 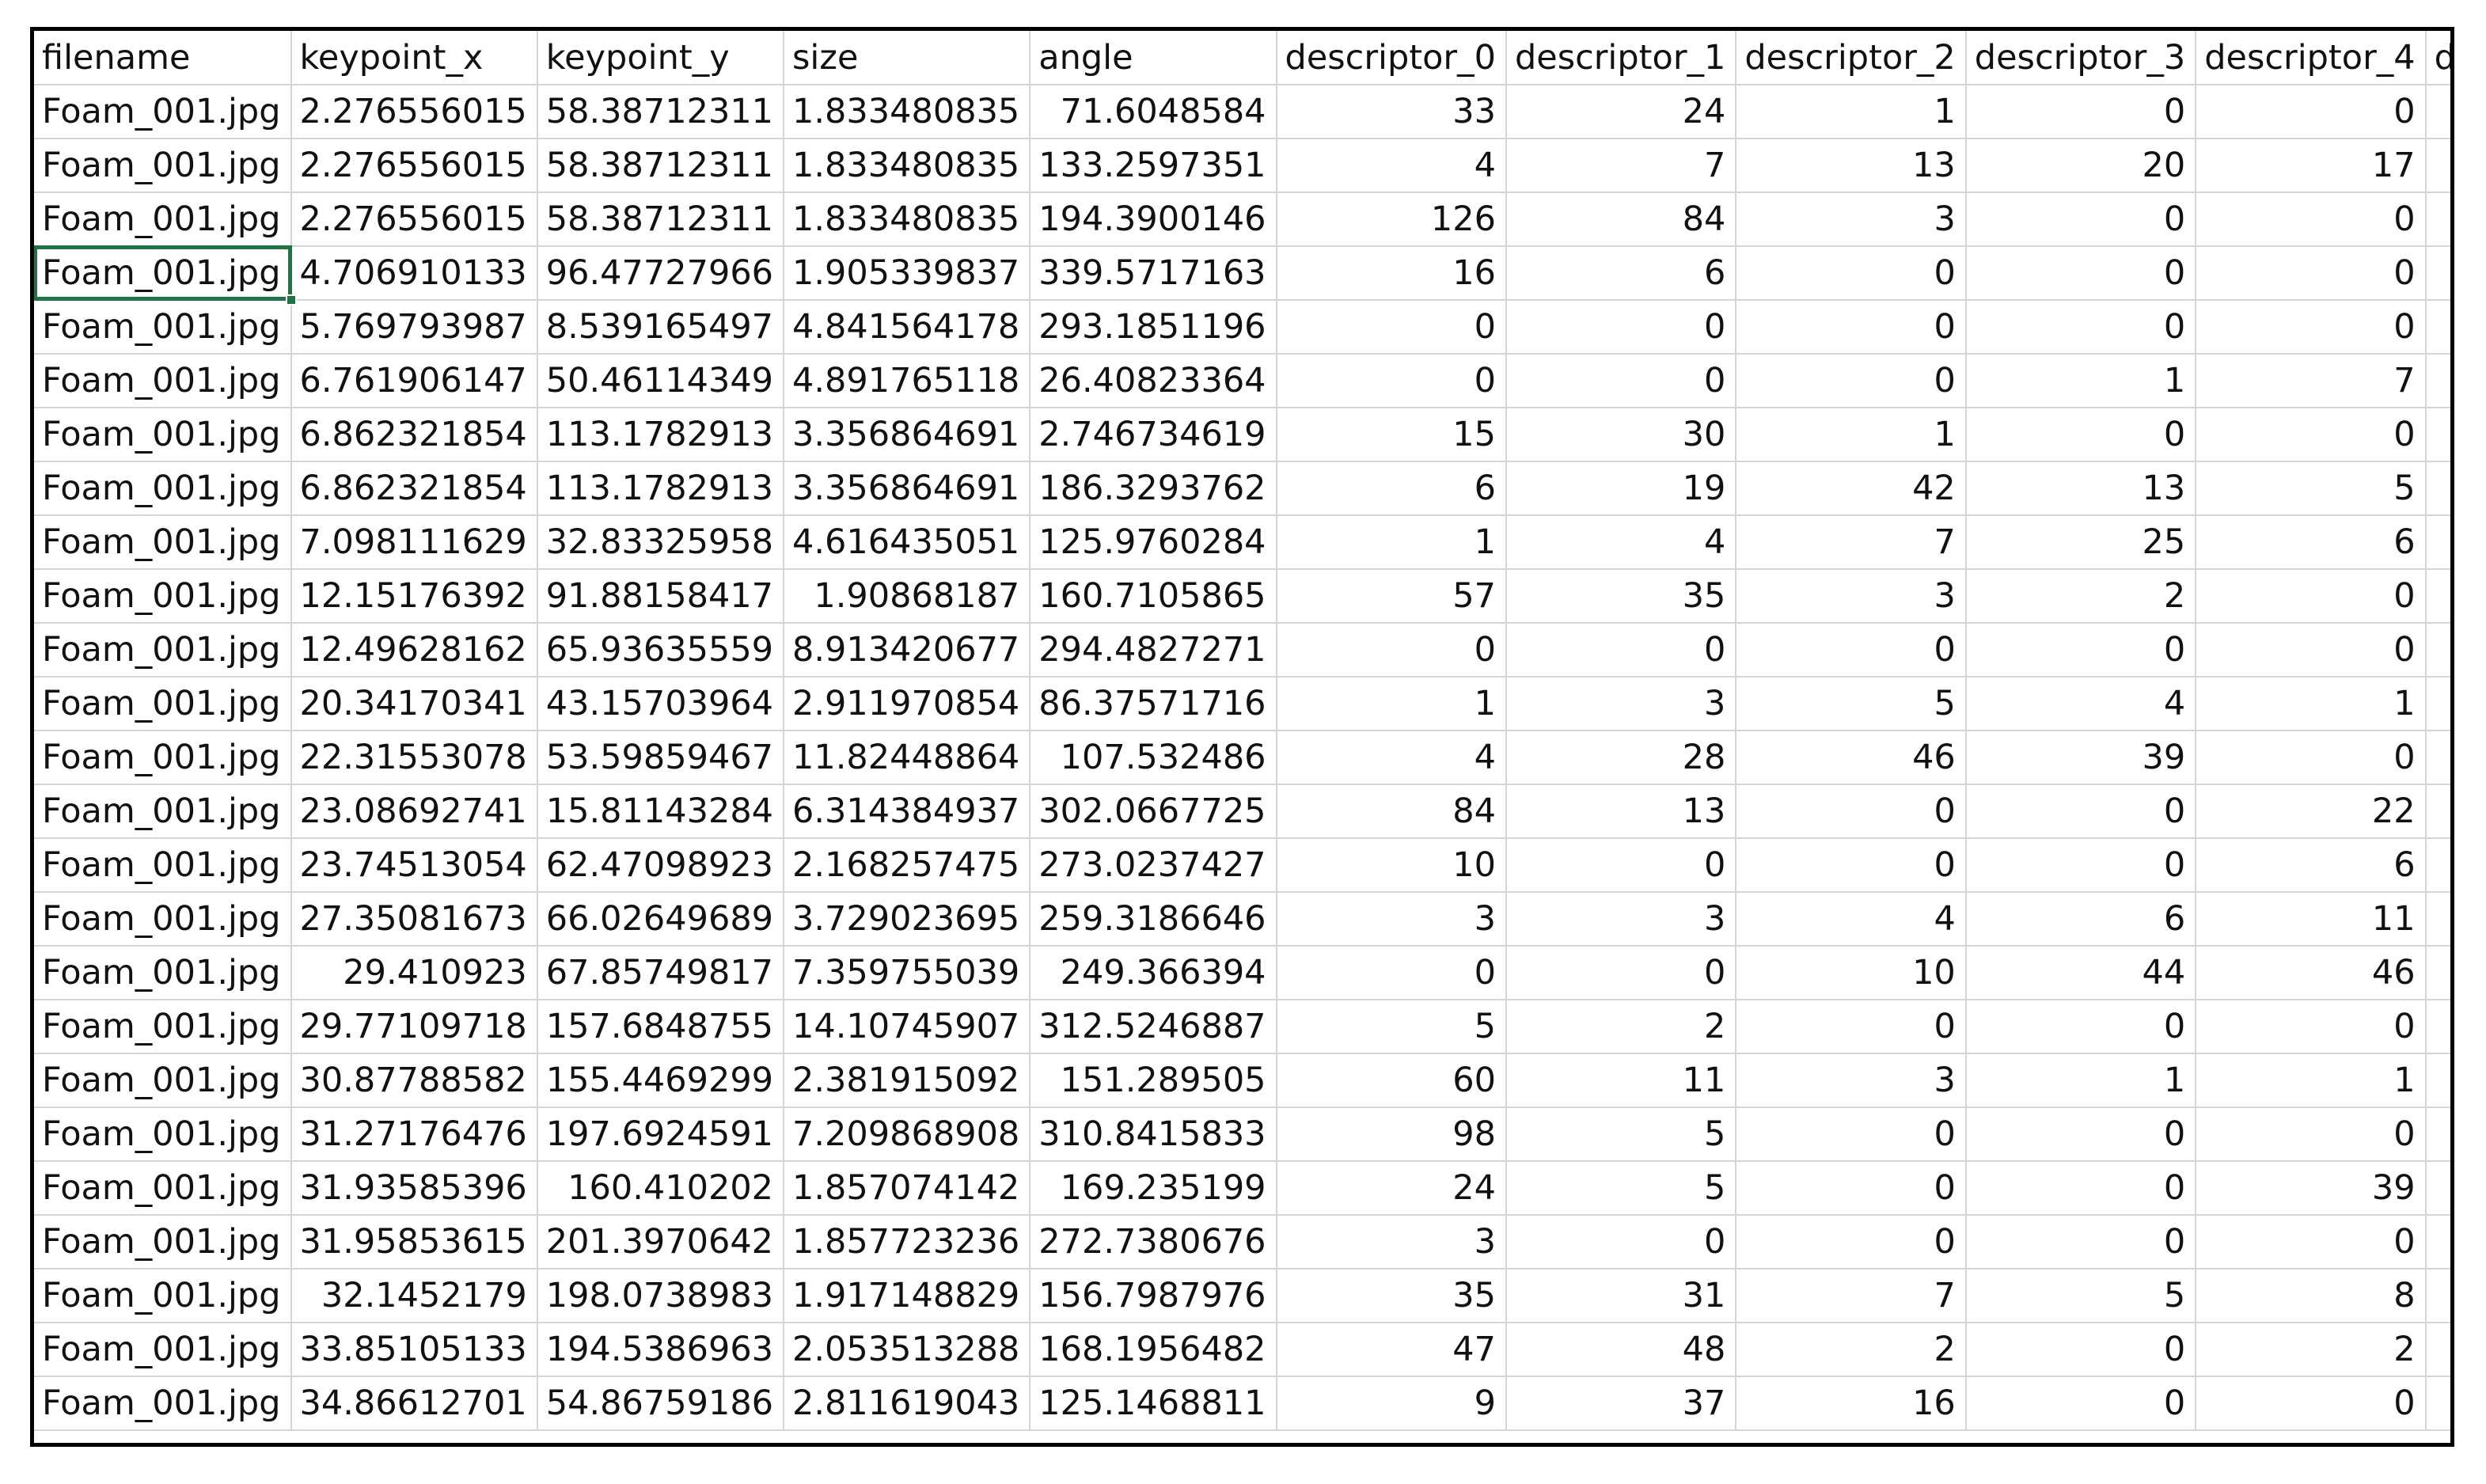 I want to click on cell-descriptor-1: 6, so click(x=1621, y=273).